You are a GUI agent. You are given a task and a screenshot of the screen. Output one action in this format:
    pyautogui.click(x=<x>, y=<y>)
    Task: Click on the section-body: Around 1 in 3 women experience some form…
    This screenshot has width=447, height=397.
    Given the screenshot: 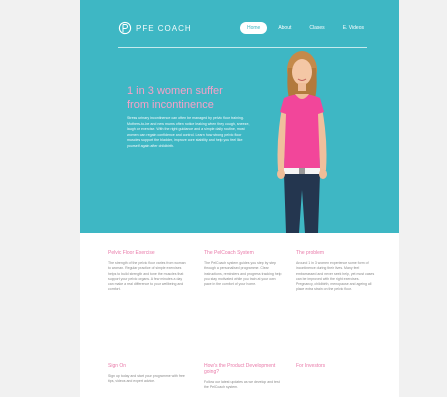 What is the action you would take?
    pyautogui.click(x=335, y=276)
    